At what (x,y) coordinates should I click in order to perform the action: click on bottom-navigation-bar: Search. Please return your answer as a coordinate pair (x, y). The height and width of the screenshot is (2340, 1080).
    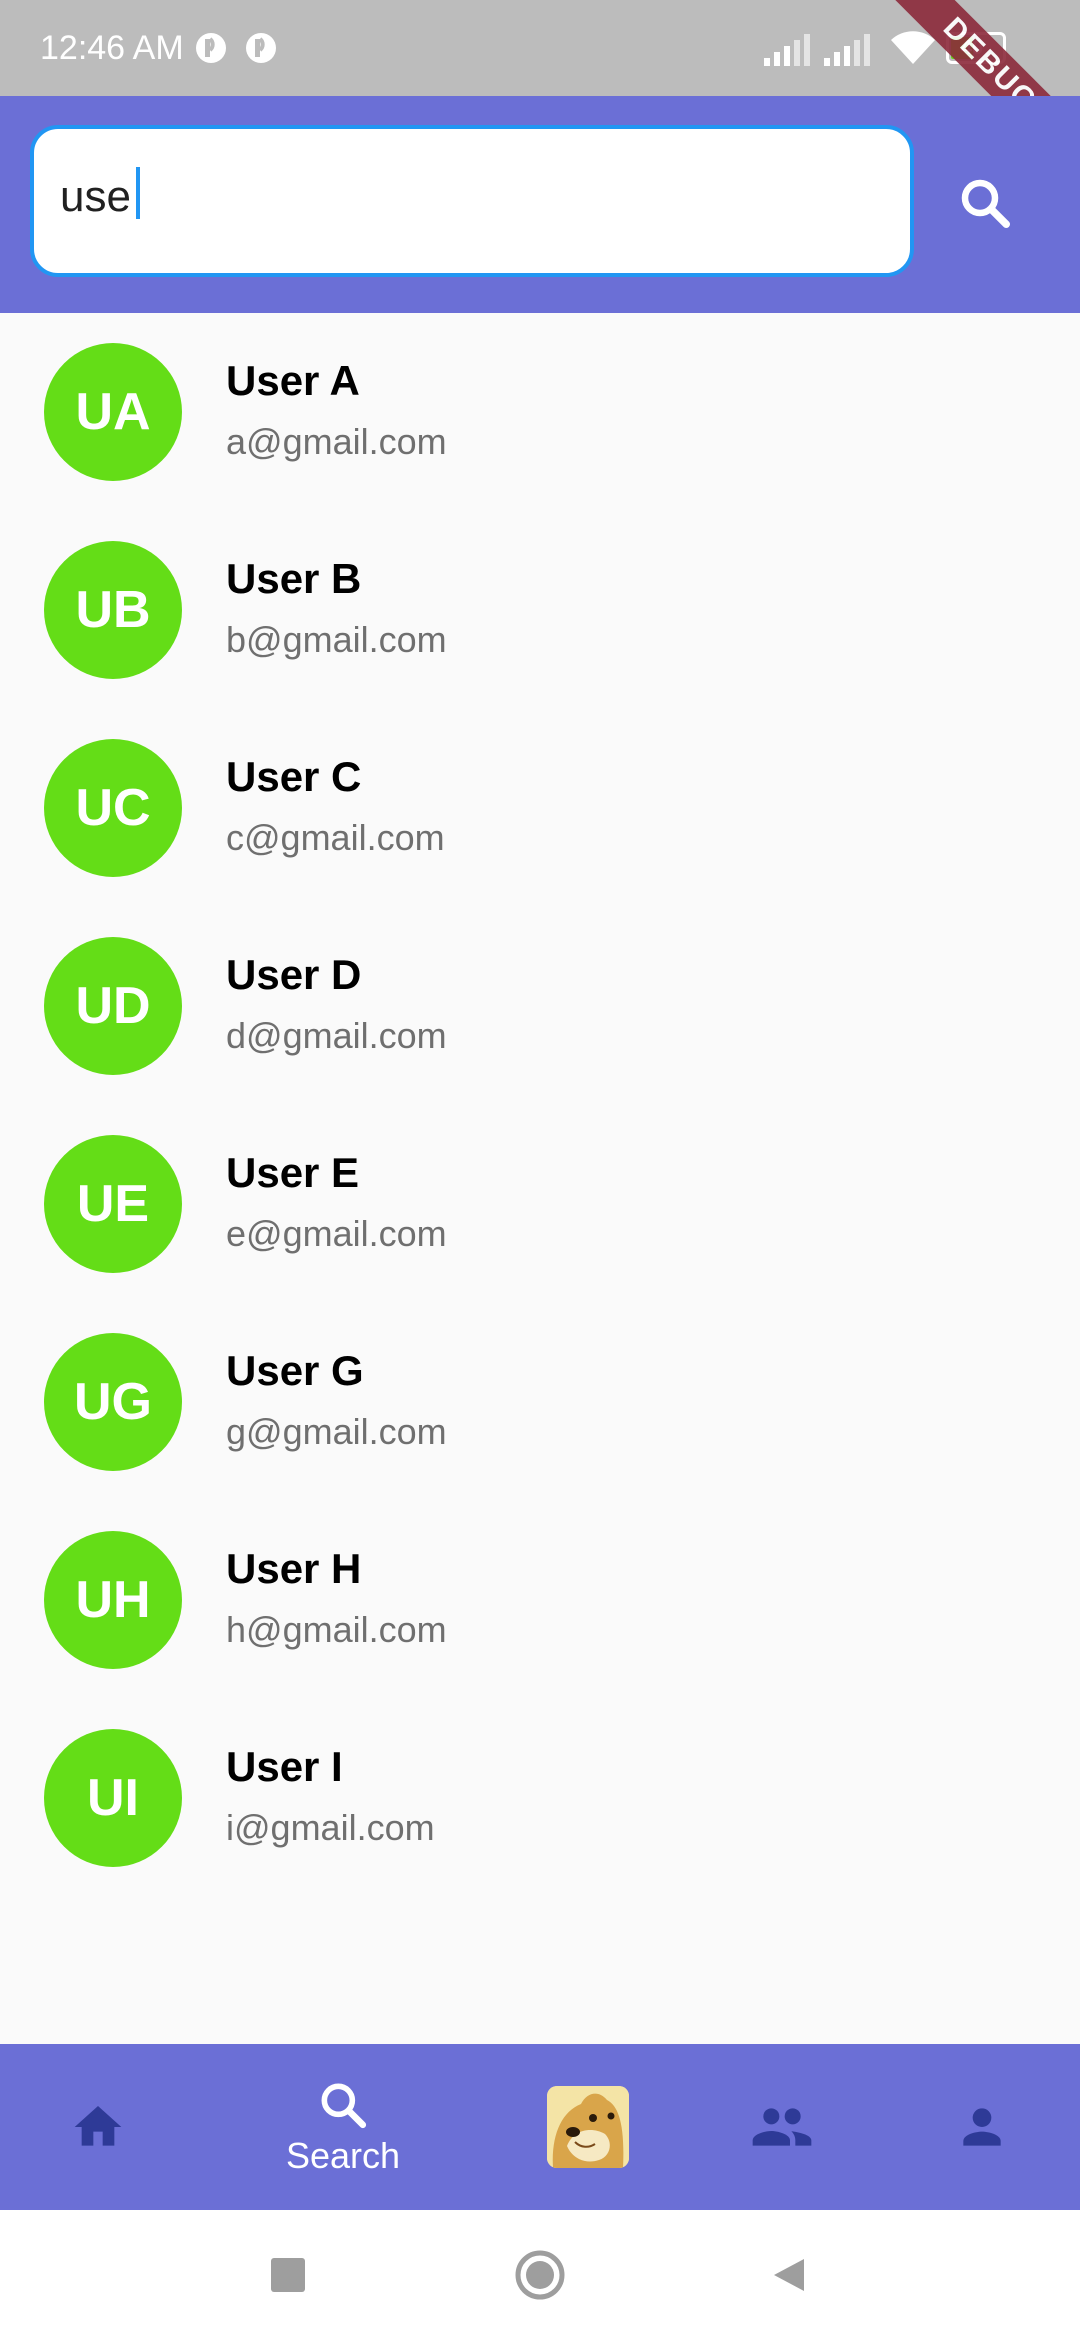
    Looking at the image, I should click on (540, 2127).